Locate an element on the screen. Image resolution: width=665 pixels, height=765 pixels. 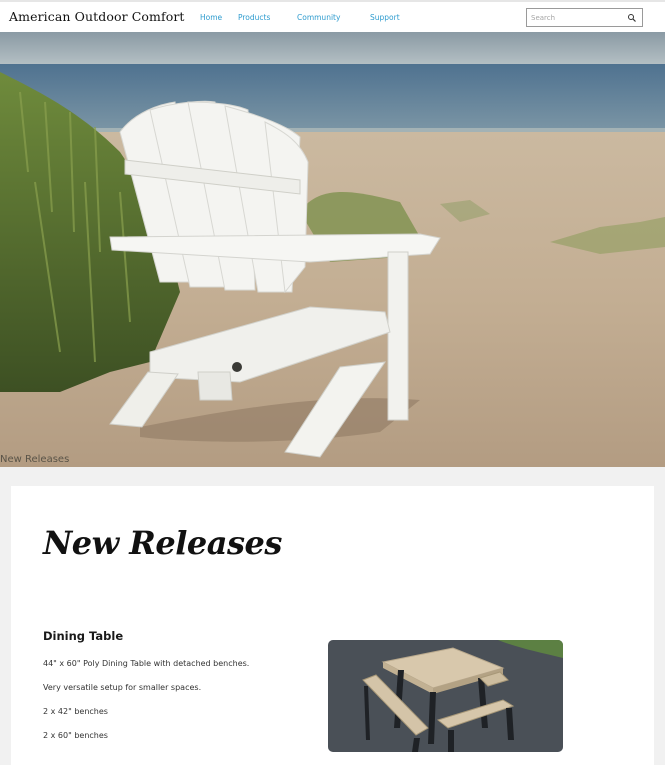
product-detail: Very versatile setup for smaller spaces. is located at coordinates (122, 687).